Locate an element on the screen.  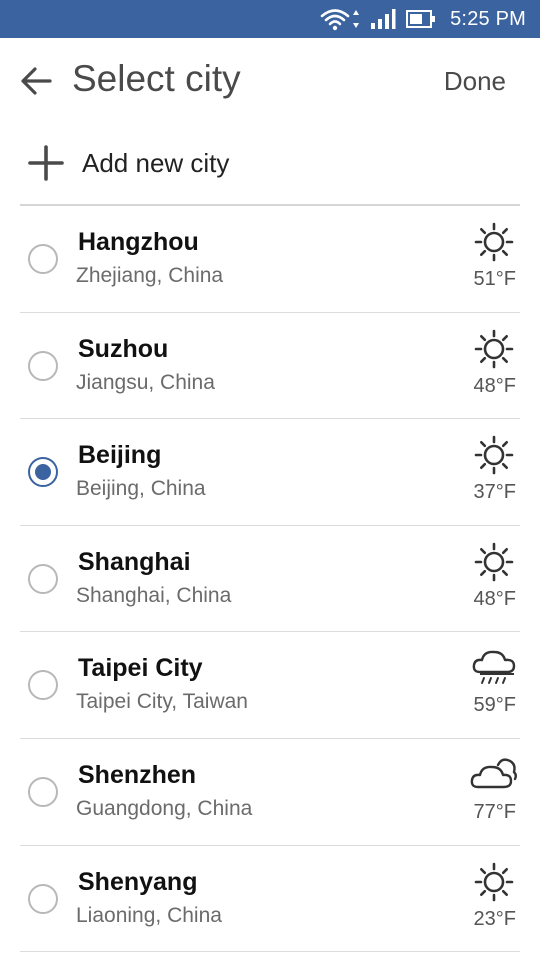
city-temperature: 59°F is located at coordinates (494, 705).